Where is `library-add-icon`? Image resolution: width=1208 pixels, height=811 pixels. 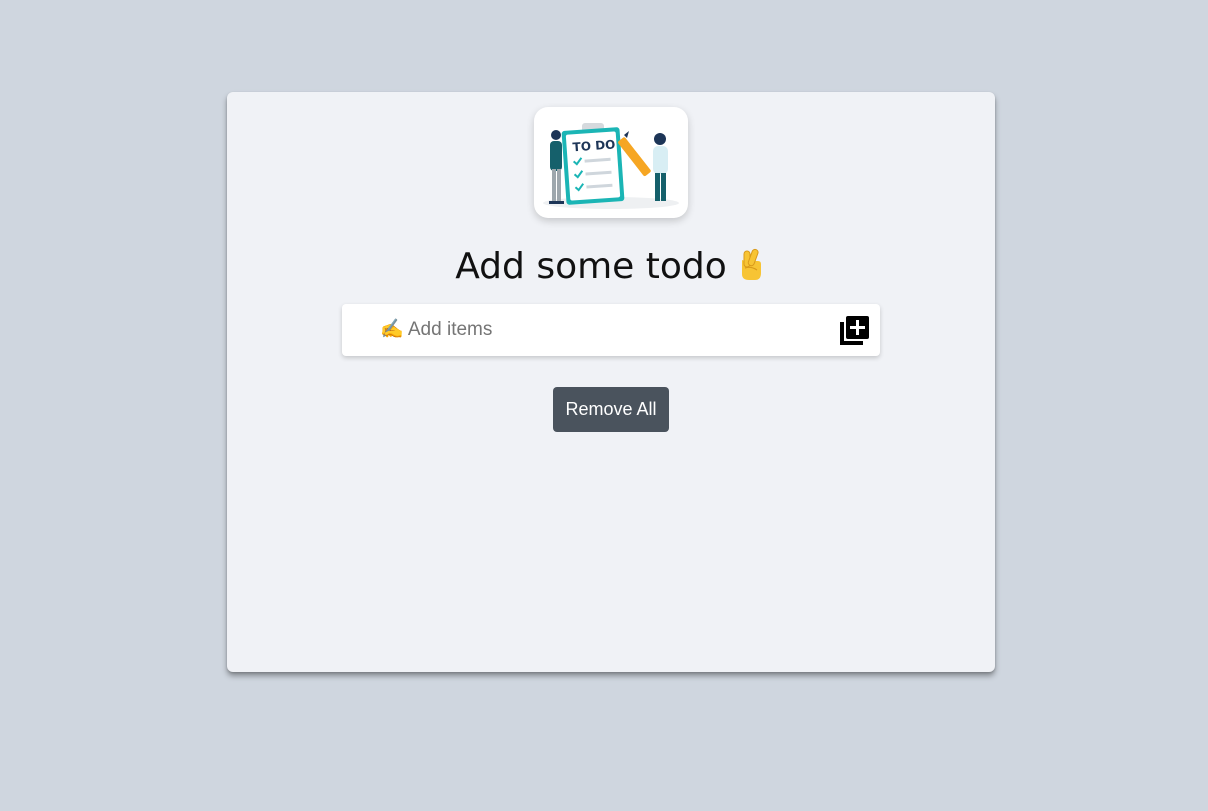
library-add-icon is located at coordinates (854, 330).